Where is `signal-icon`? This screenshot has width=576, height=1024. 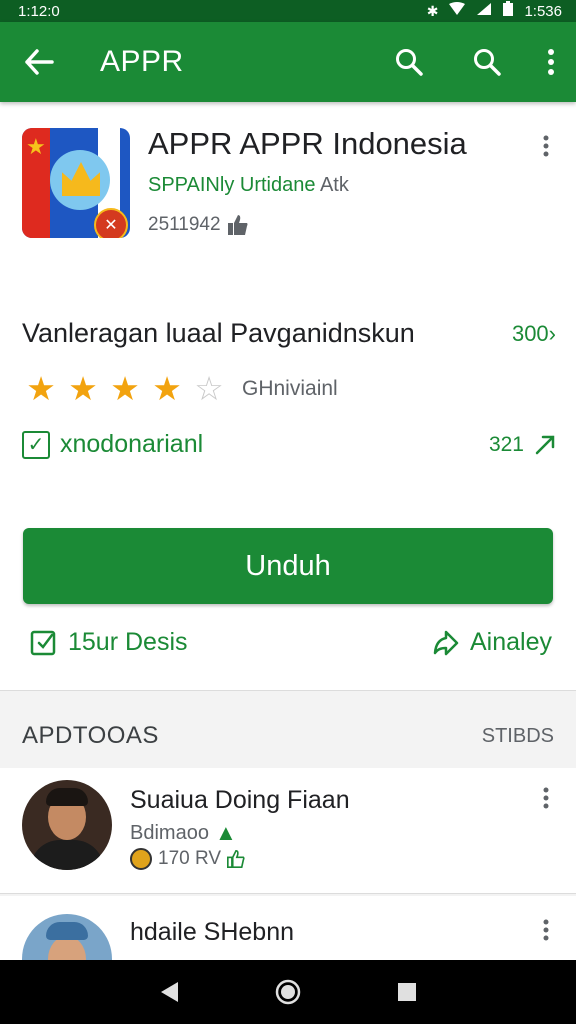 signal-icon is located at coordinates (484, 11).